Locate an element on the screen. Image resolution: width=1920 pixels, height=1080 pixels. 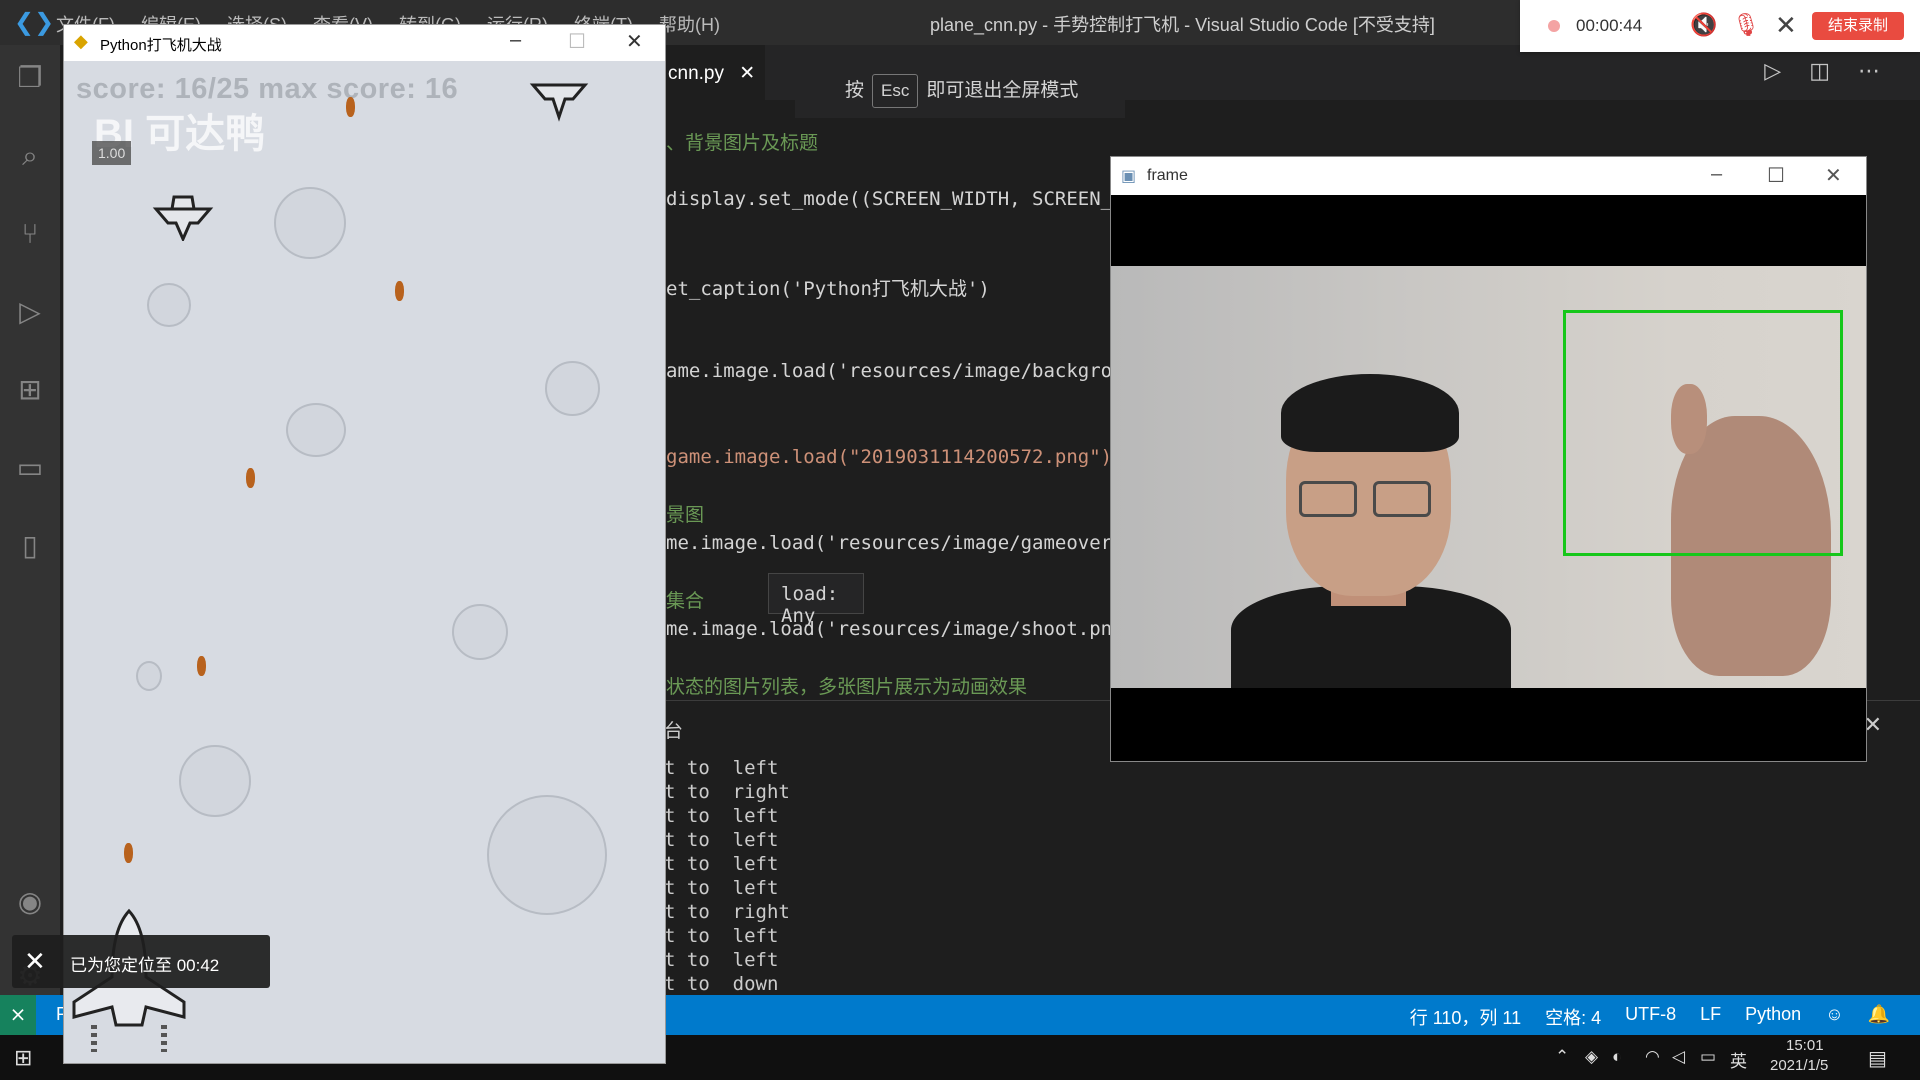
tab-plane-cnn: cnn.py ✕ is located at coordinates (712, 72).